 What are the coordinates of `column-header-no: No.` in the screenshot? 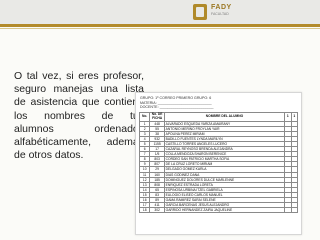 It's located at (144, 117).